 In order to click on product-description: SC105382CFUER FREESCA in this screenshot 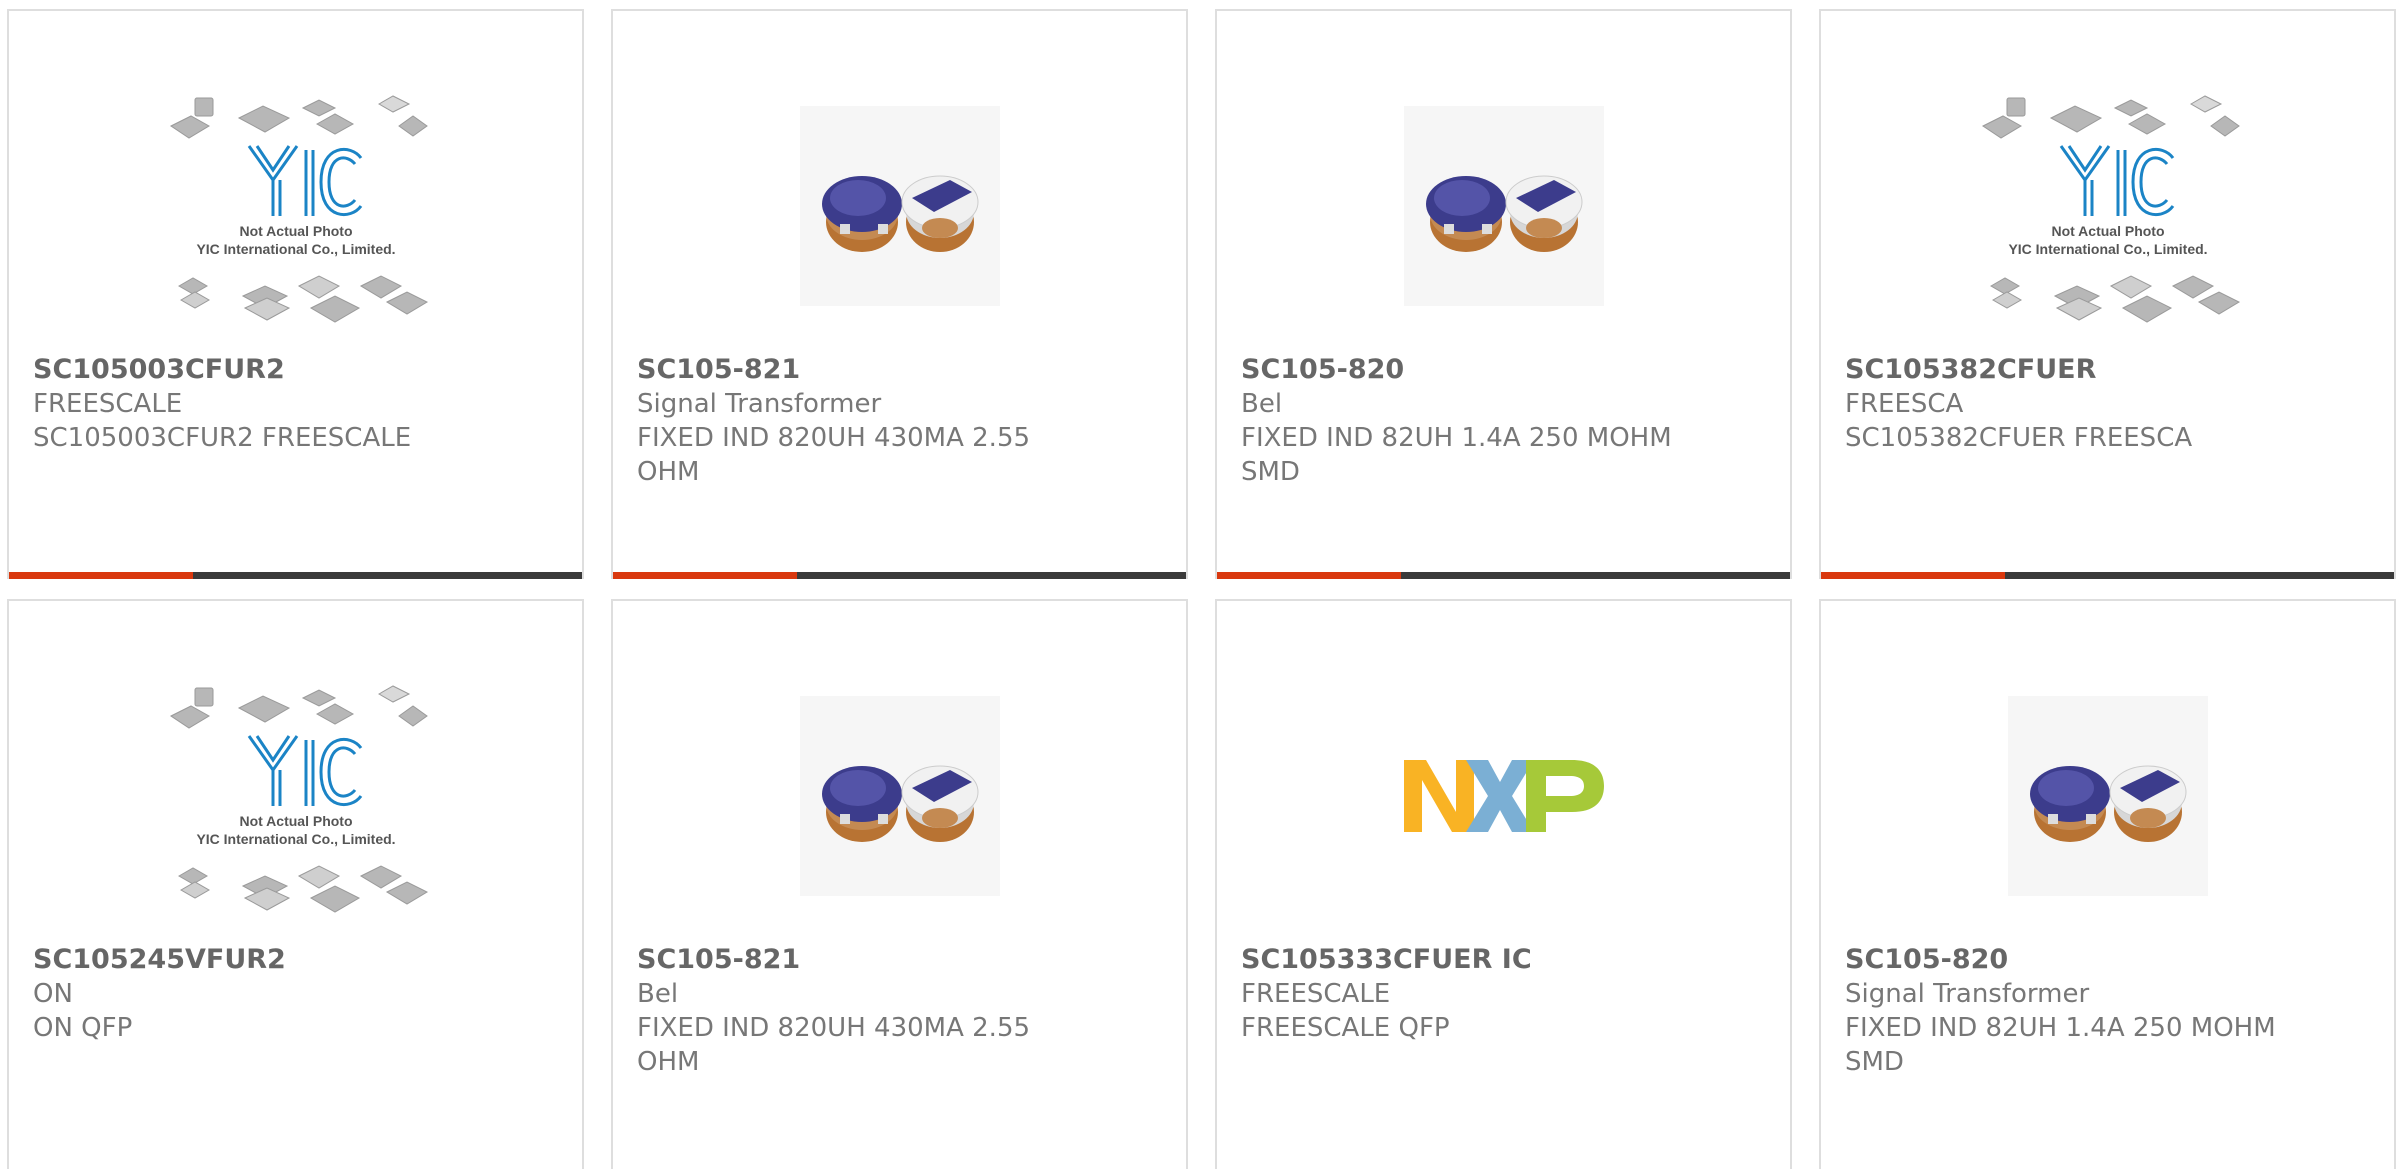, I will do `click(2019, 438)`.